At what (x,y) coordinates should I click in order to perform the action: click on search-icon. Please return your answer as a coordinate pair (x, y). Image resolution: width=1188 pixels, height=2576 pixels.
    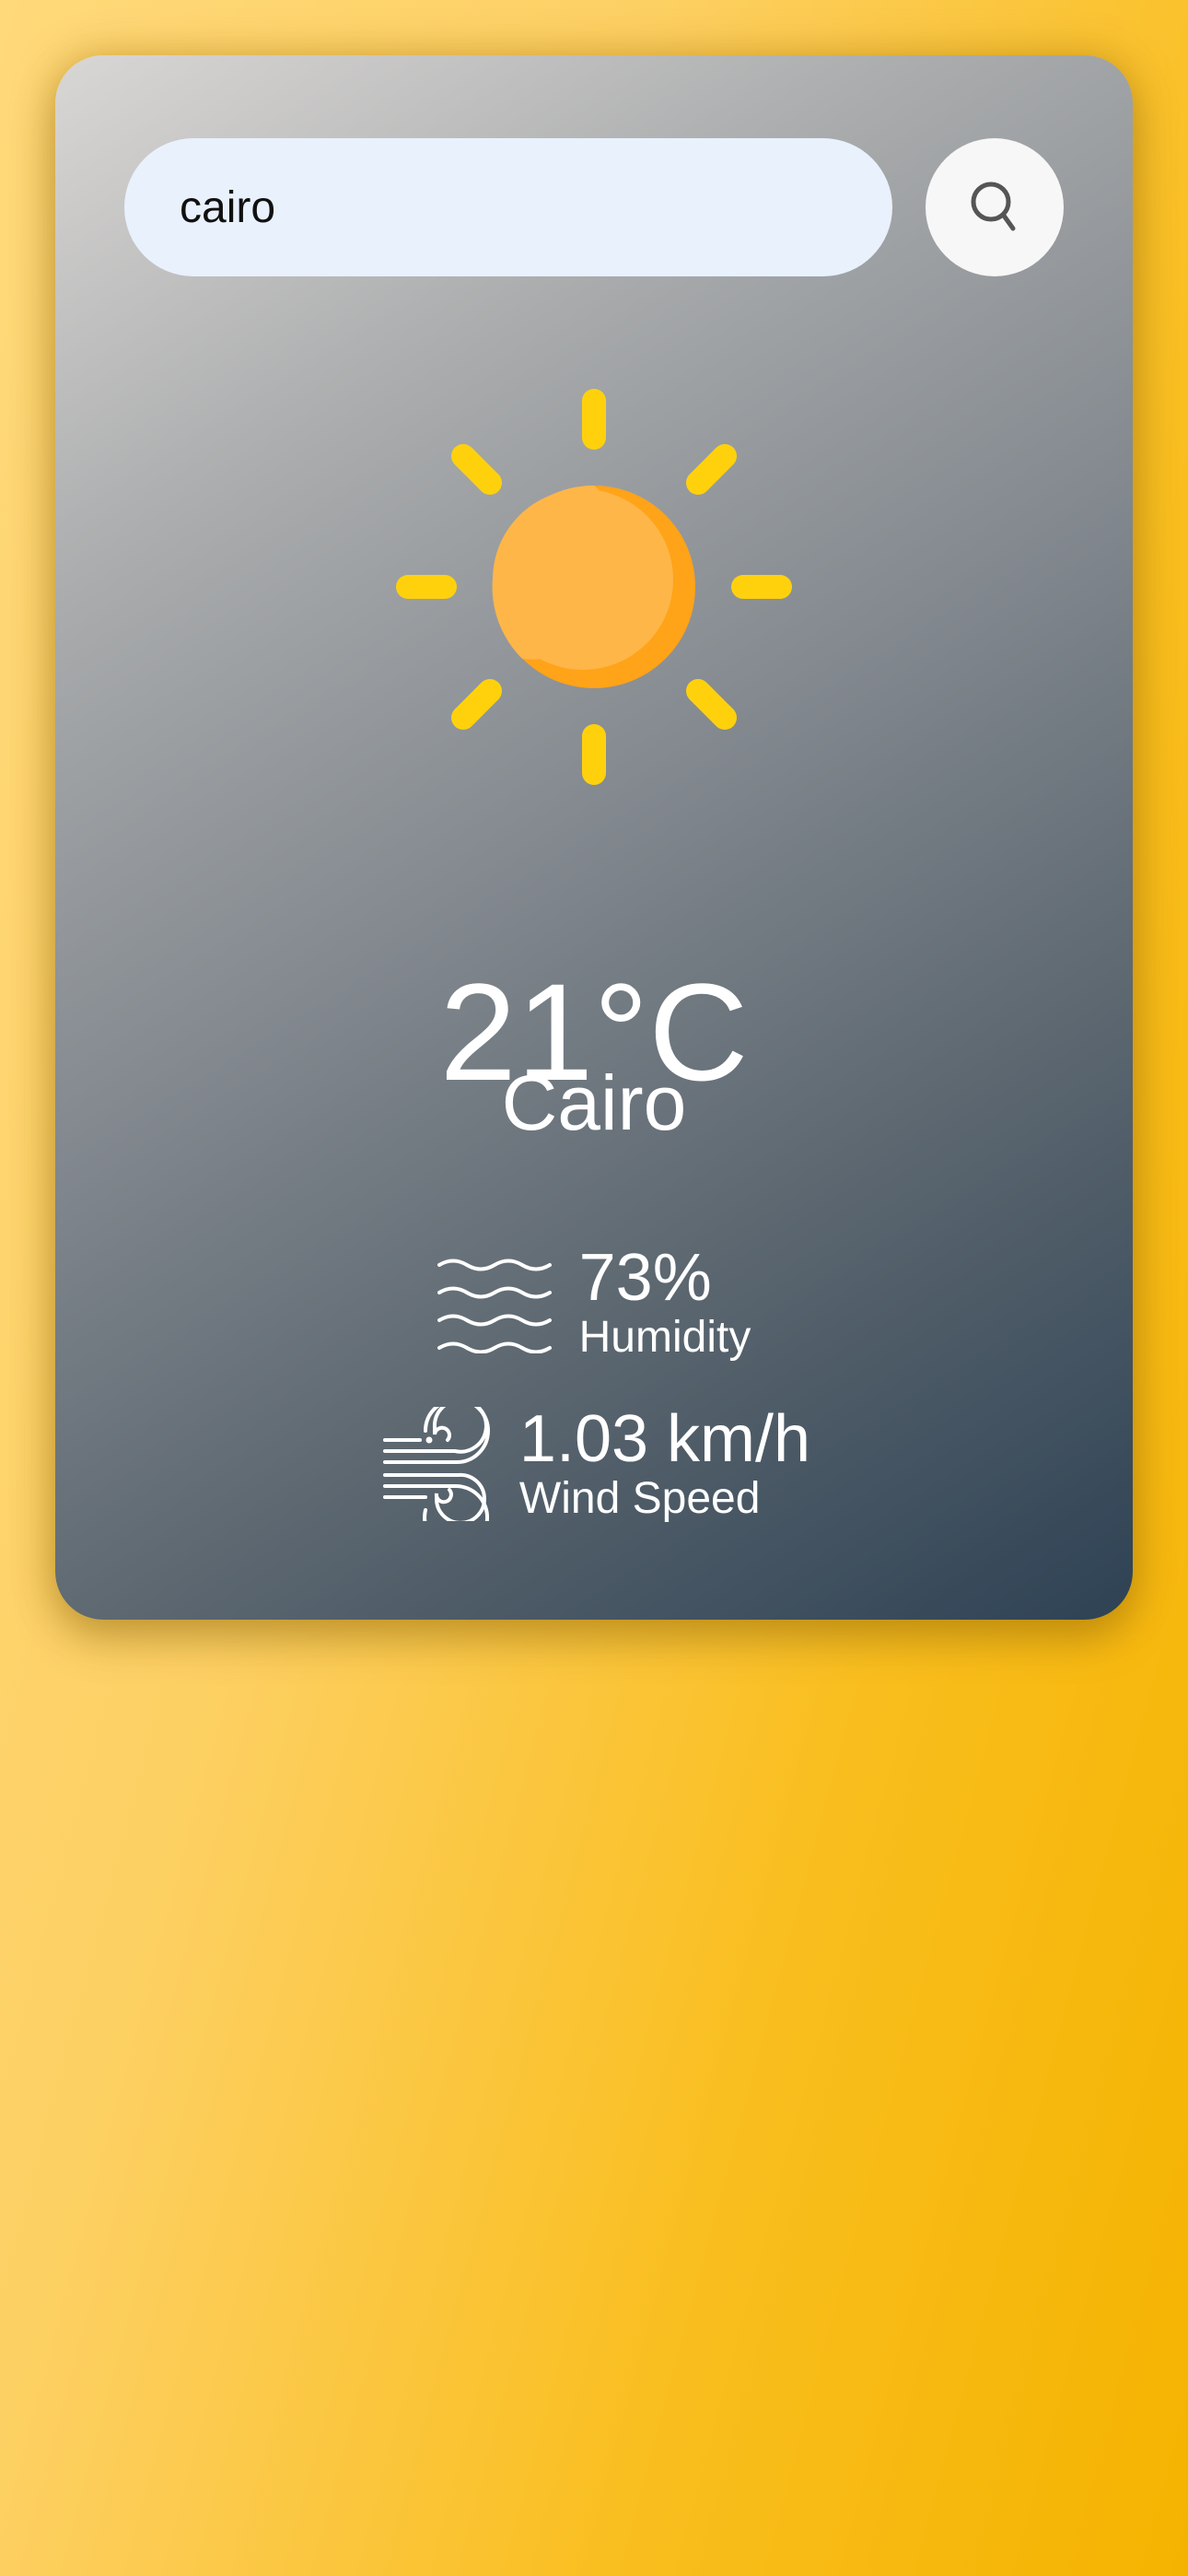
    Looking at the image, I should click on (993, 206).